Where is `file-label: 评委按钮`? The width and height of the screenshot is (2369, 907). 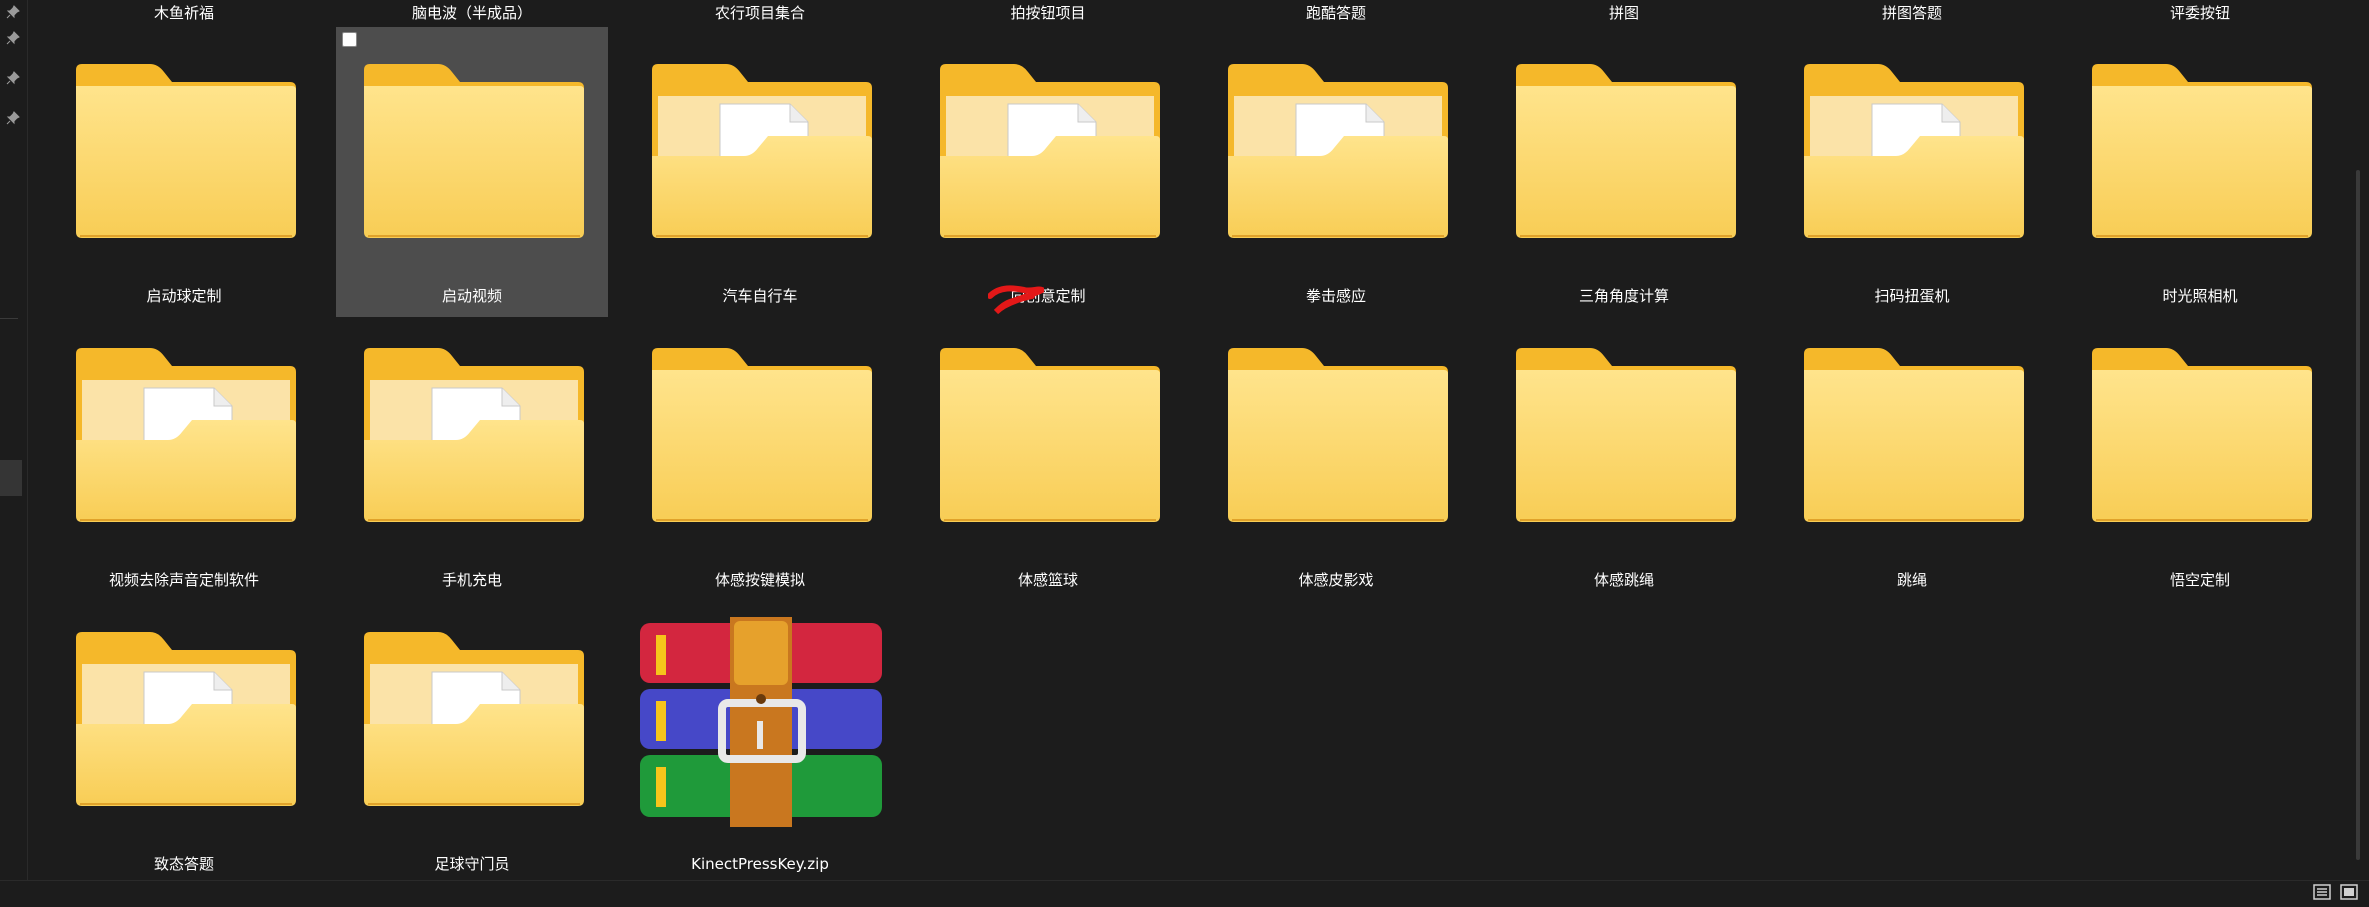 file-label: 评委按钮 is located at coordinates (2200, 13).